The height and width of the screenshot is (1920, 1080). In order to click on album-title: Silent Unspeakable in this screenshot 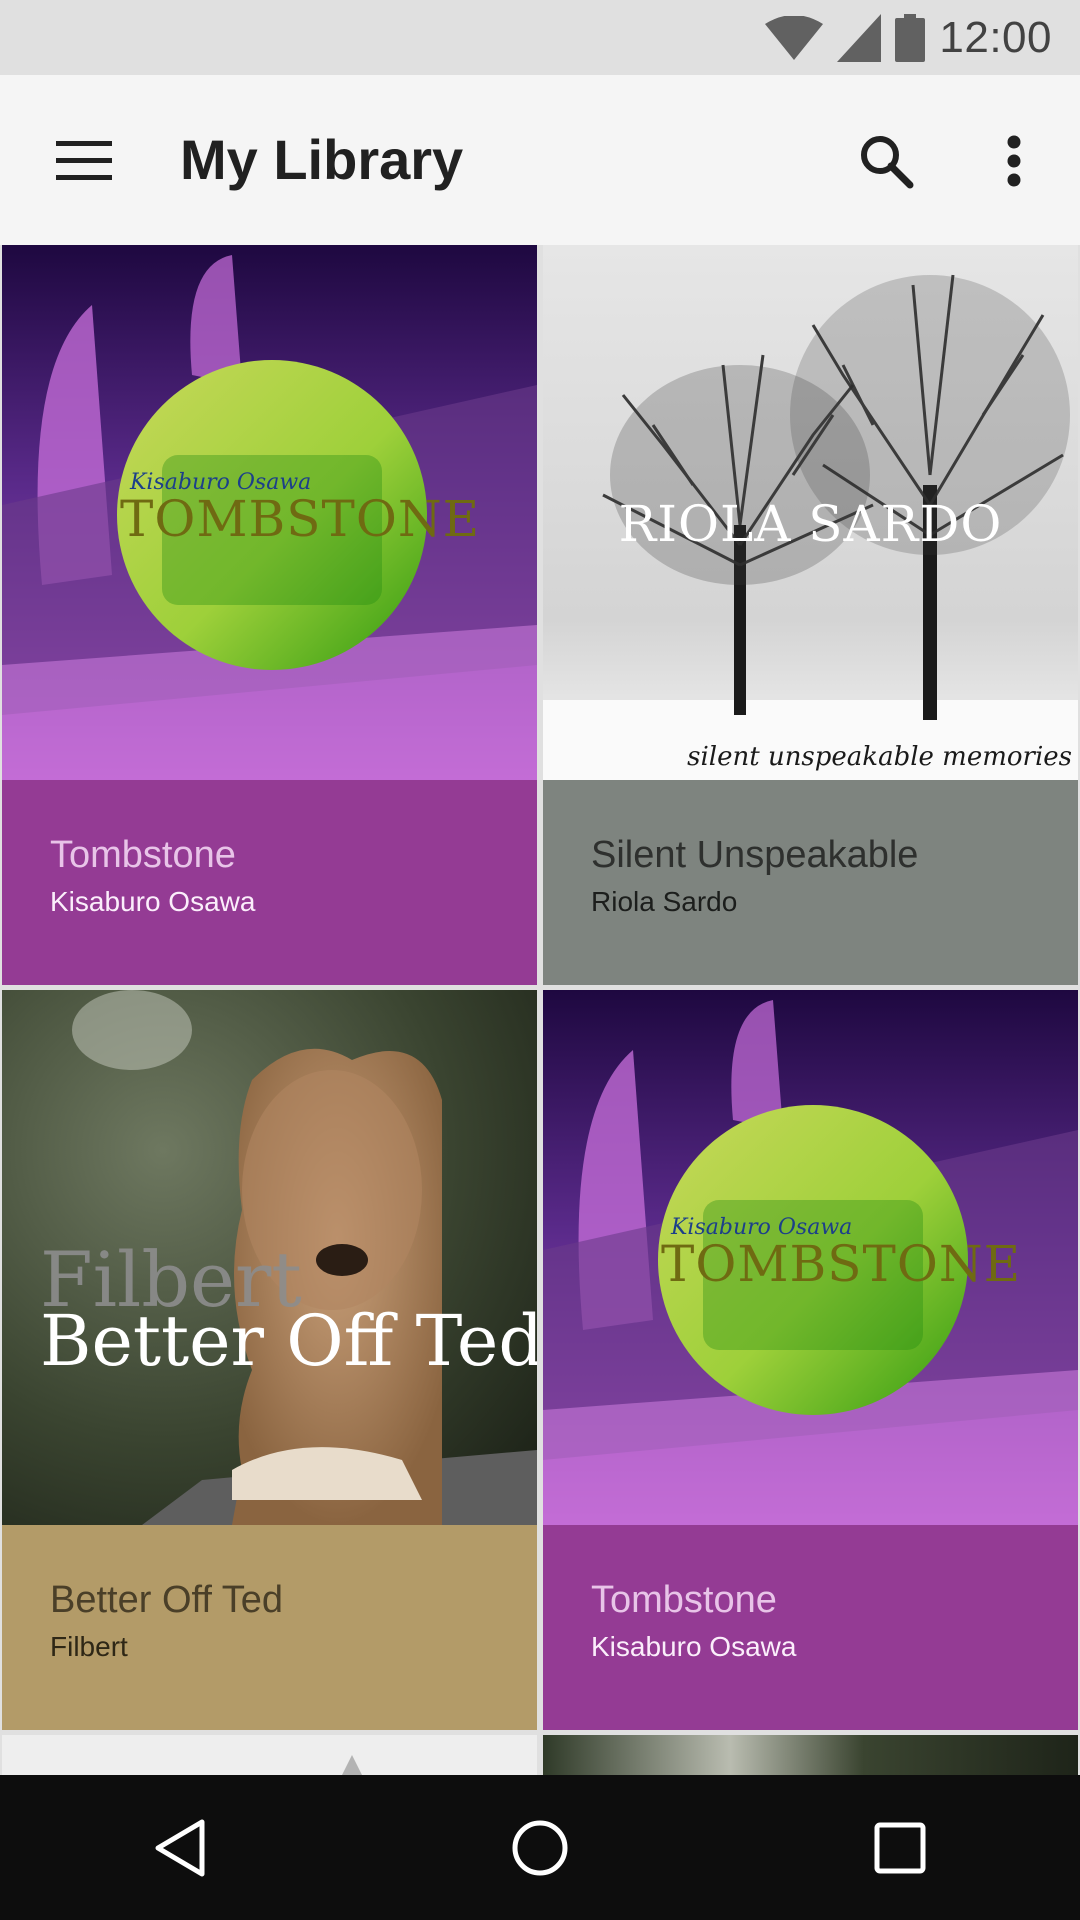, I will do `click(755, 855)`.